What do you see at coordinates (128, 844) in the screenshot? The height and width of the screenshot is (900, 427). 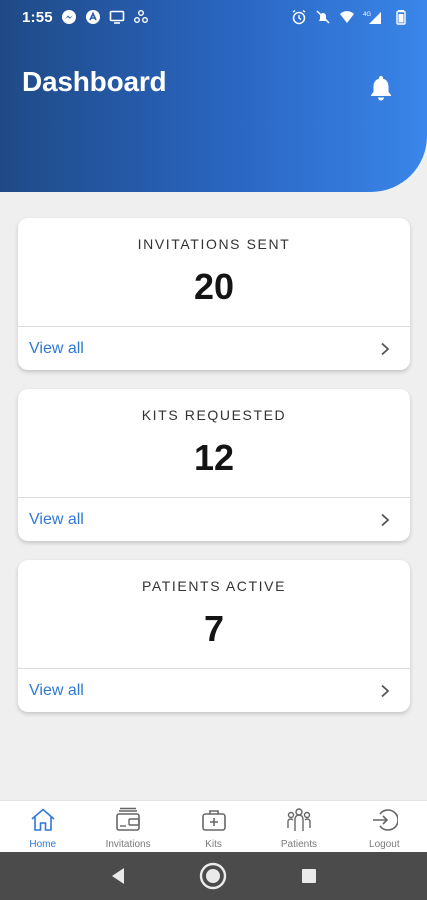 I see `nav-label: Invitations` at bounding box center [128, 844].